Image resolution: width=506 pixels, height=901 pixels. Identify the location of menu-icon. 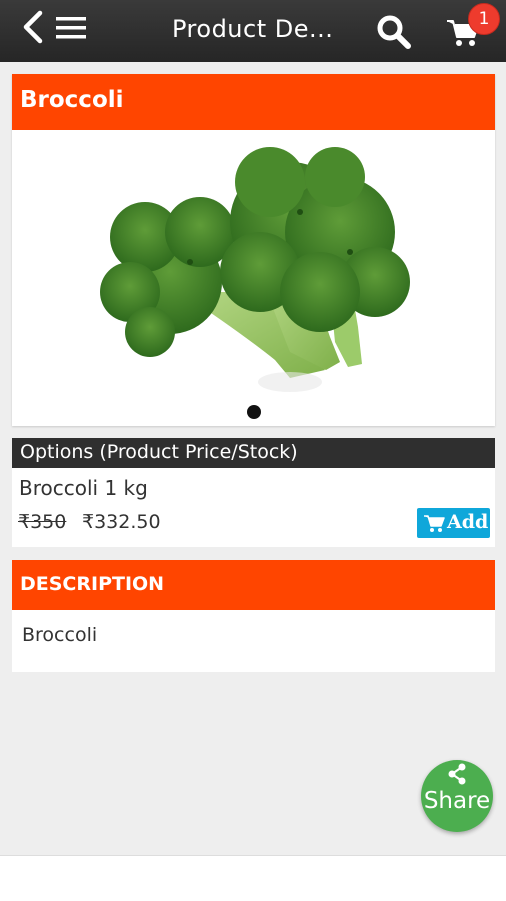
(71, 28).